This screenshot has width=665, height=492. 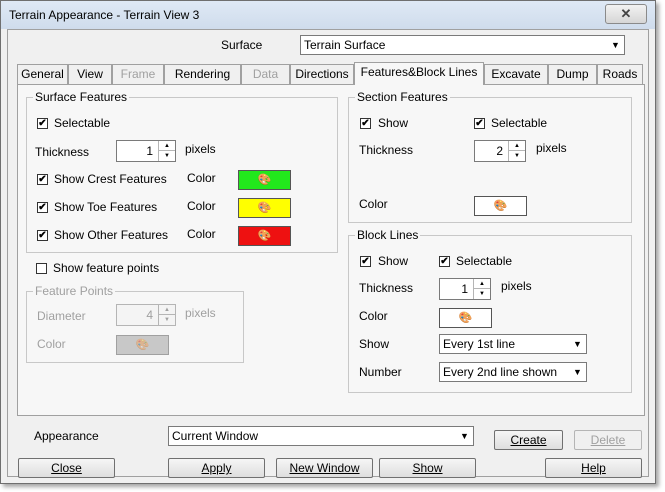 I want to click on surface-select: Terrain Surface ▼, so click(x=462, y=45).